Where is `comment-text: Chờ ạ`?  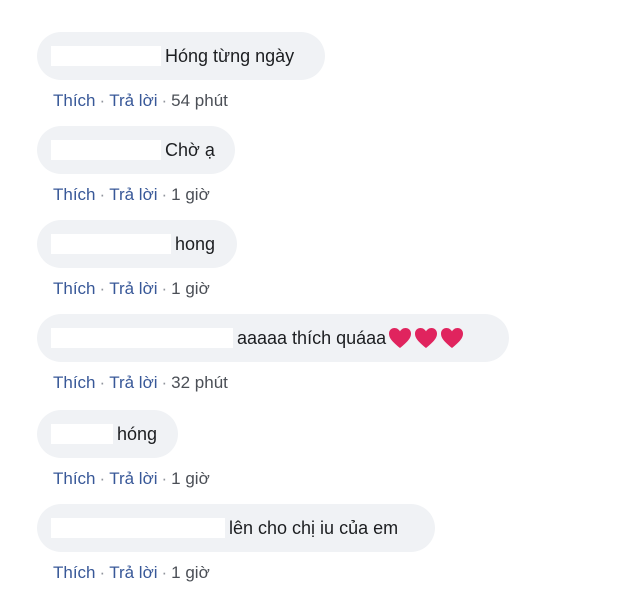 comment-text: Chờ ạ is located at coordinates (190, 149).